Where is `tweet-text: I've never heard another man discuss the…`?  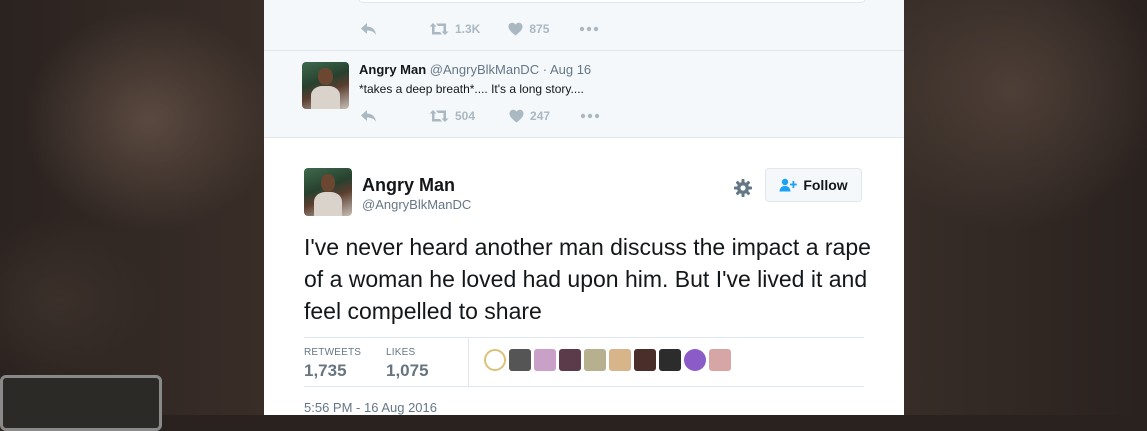
tweet-text: I've never heard another man discuss the… is located at coordinates (587, 279).